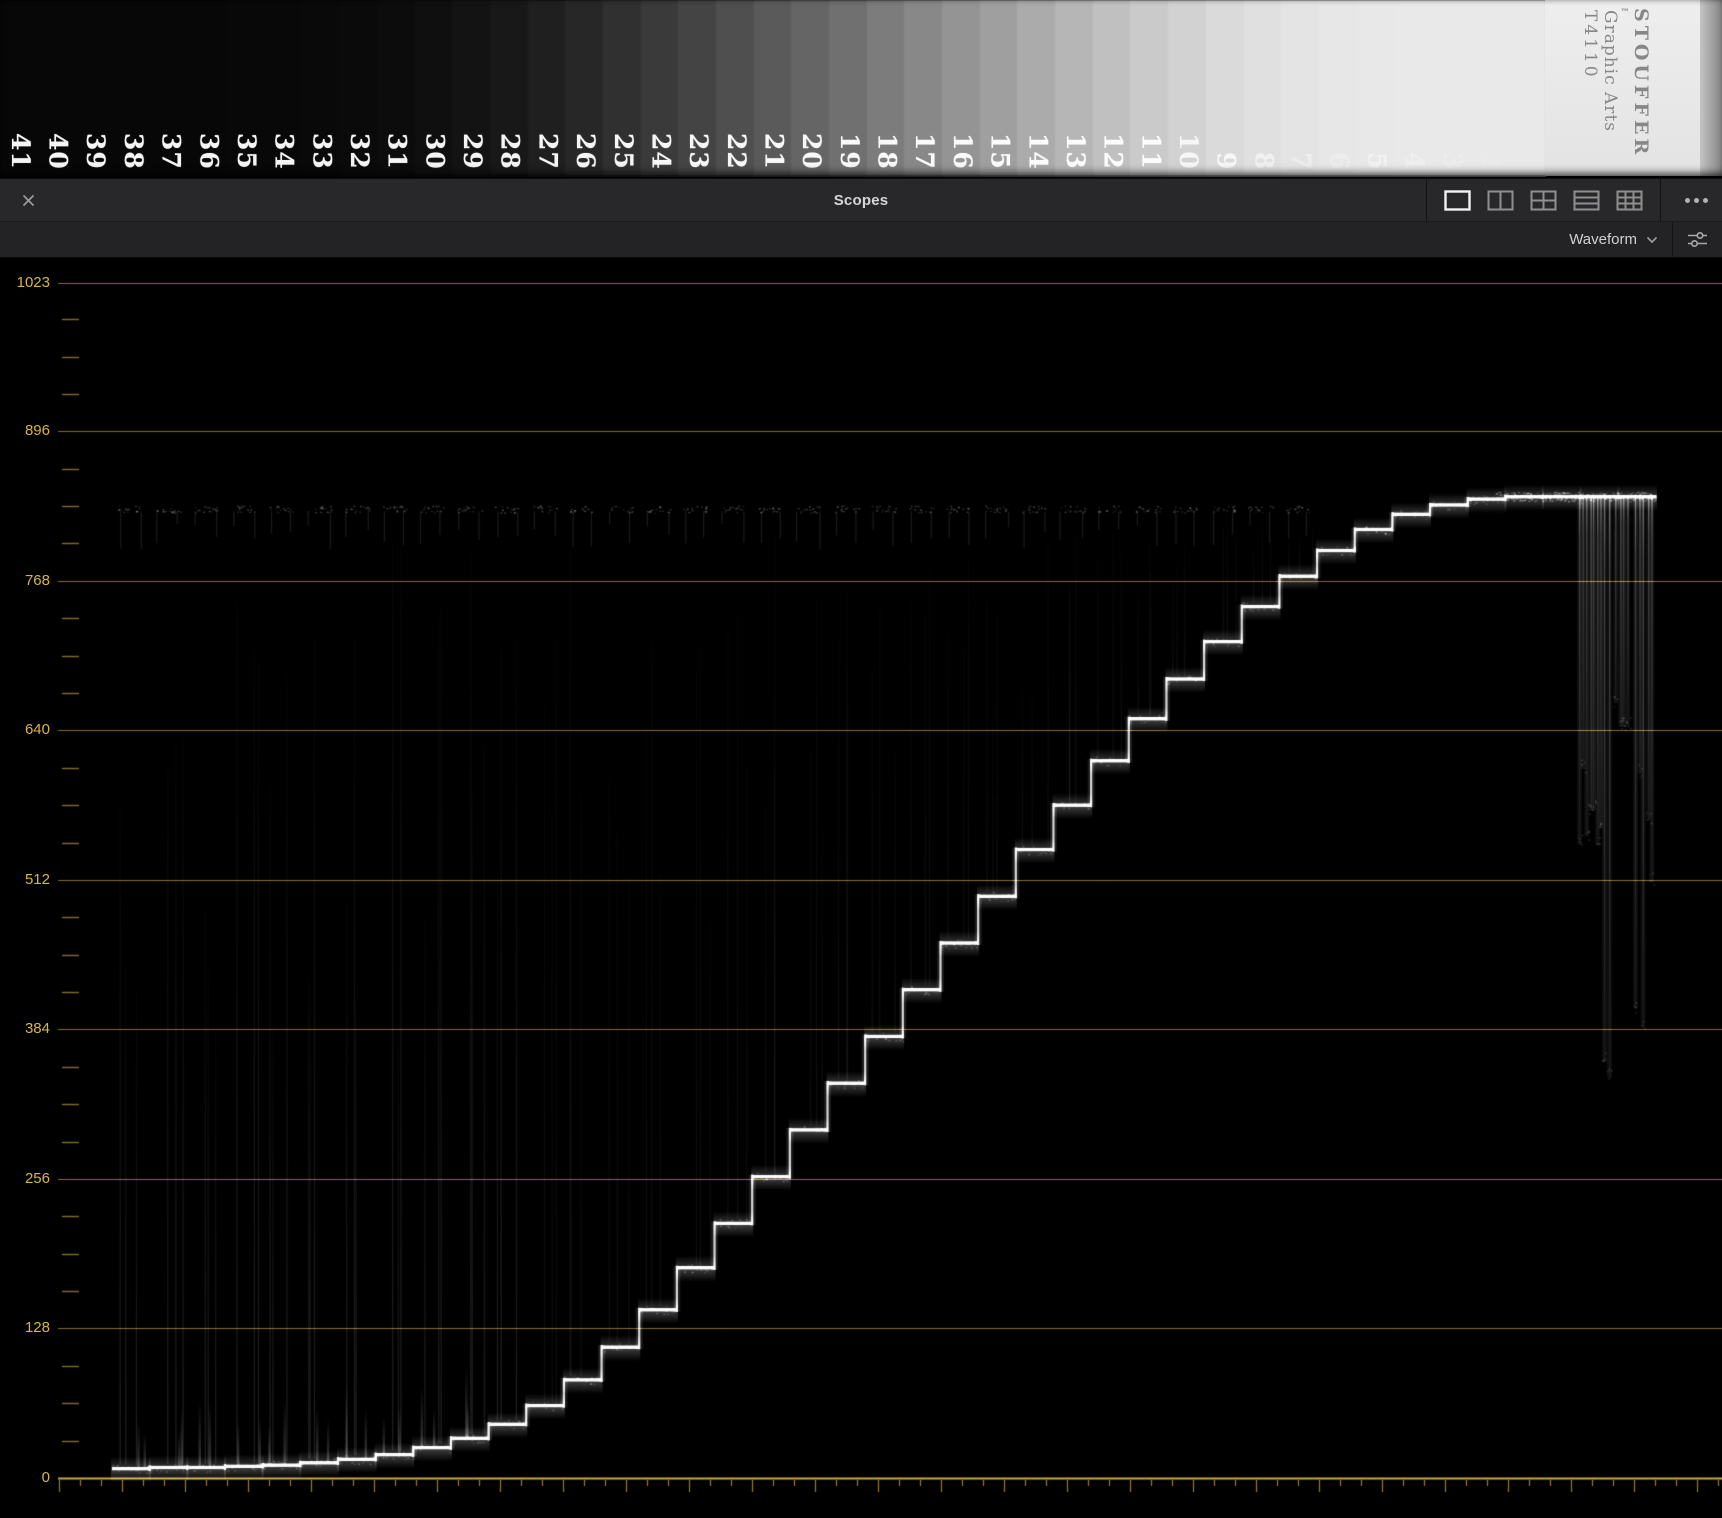  What do you see at coordinates (548, 151) in the screenshot?
I see `wedge-step-number: 27` at bounding box center [548, 151].